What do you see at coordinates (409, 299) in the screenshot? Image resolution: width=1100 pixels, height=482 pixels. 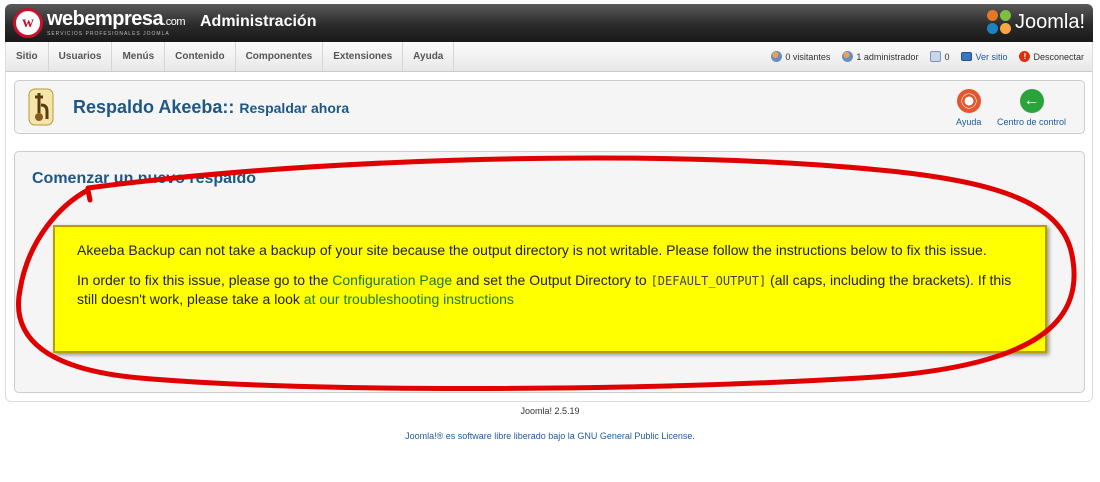 I see `troubleshooting-link: at our troubleshooting instructions` at bounding box center [409, 299].